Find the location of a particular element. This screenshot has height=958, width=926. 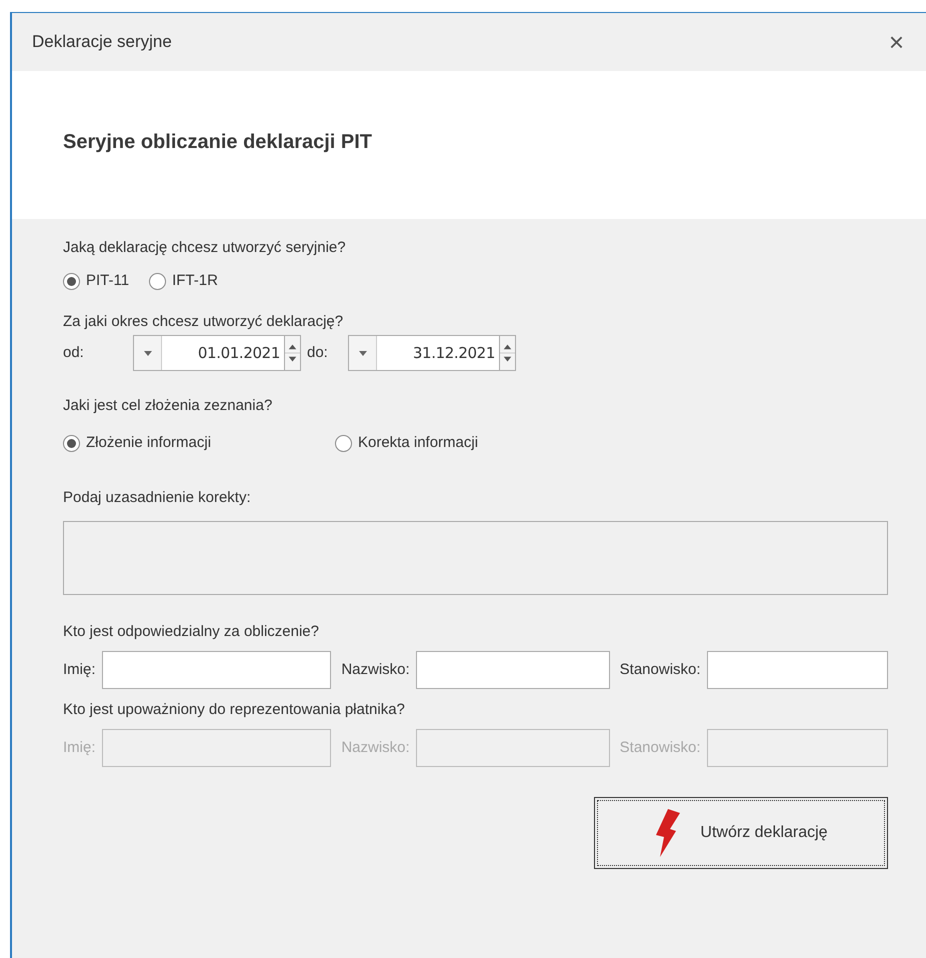

justification-label: Podaj uzasadnienie korekty: is located at coordinates (157, 498).